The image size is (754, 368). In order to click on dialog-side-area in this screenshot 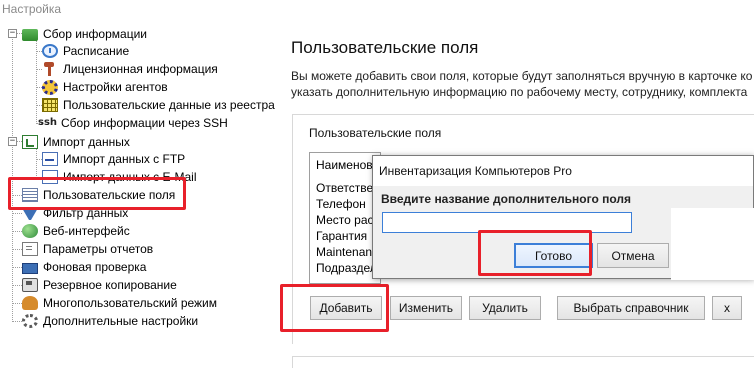, I will do `click(712, 244)`.